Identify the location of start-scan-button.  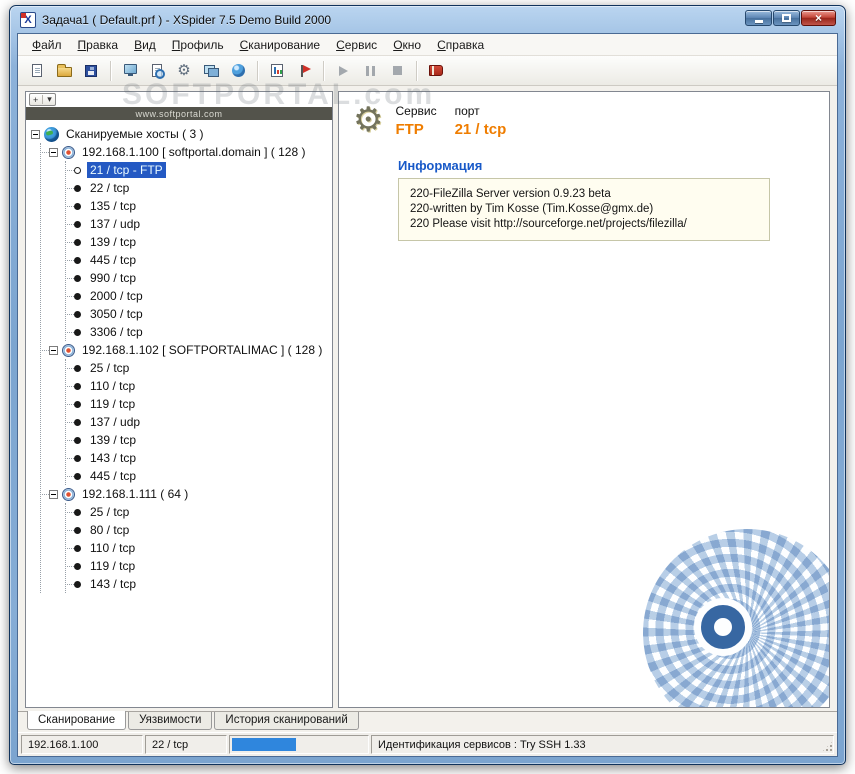
(343, 71).